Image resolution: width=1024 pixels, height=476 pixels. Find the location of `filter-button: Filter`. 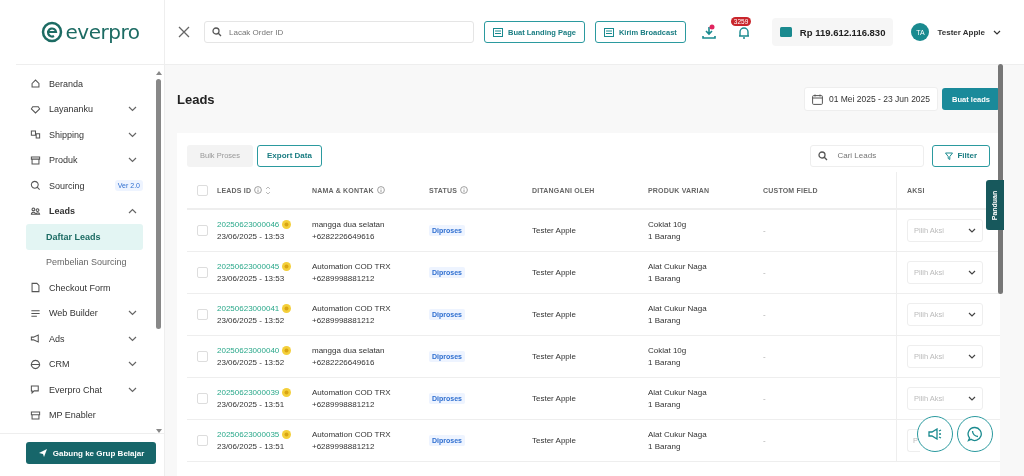

filter-button: Filter is located at coordinates (961, 155).